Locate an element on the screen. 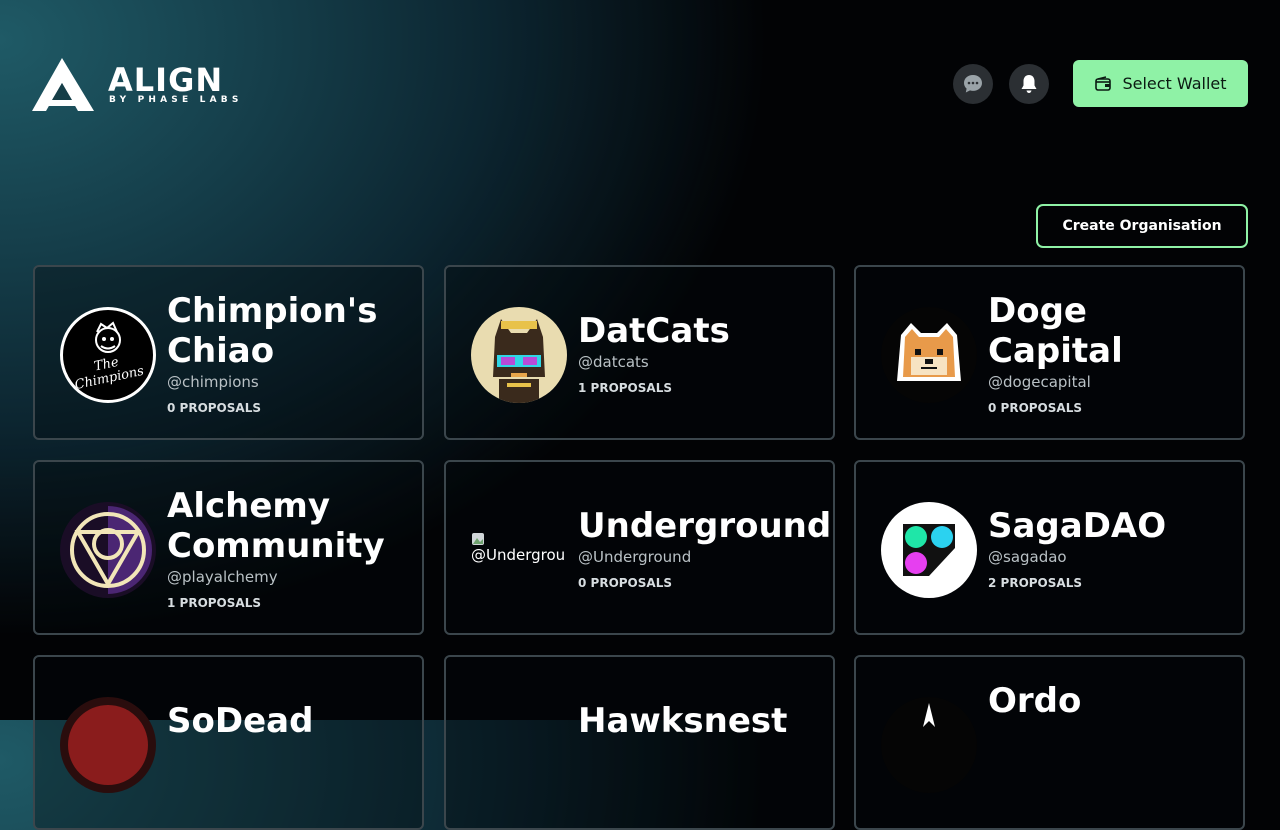 The height and width of the screenshot is (830, 1280). org-handle: @Underground is located at coordinates (635, 557).